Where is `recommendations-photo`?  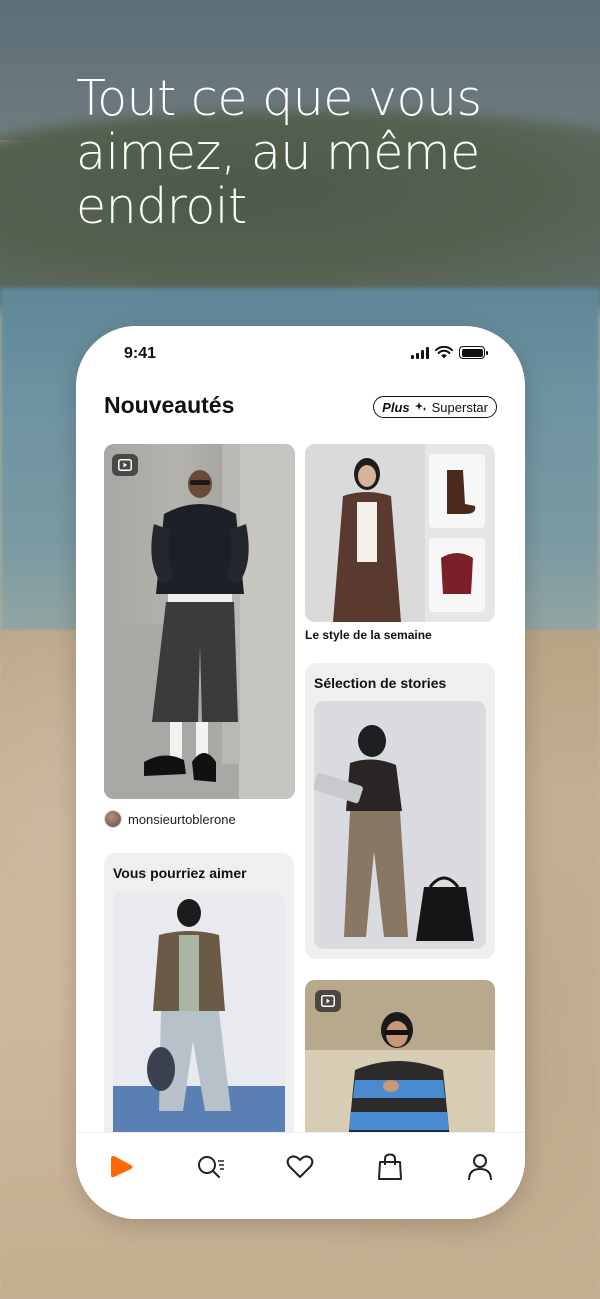 recommendations-photo is located at coordinates (199, 1017).